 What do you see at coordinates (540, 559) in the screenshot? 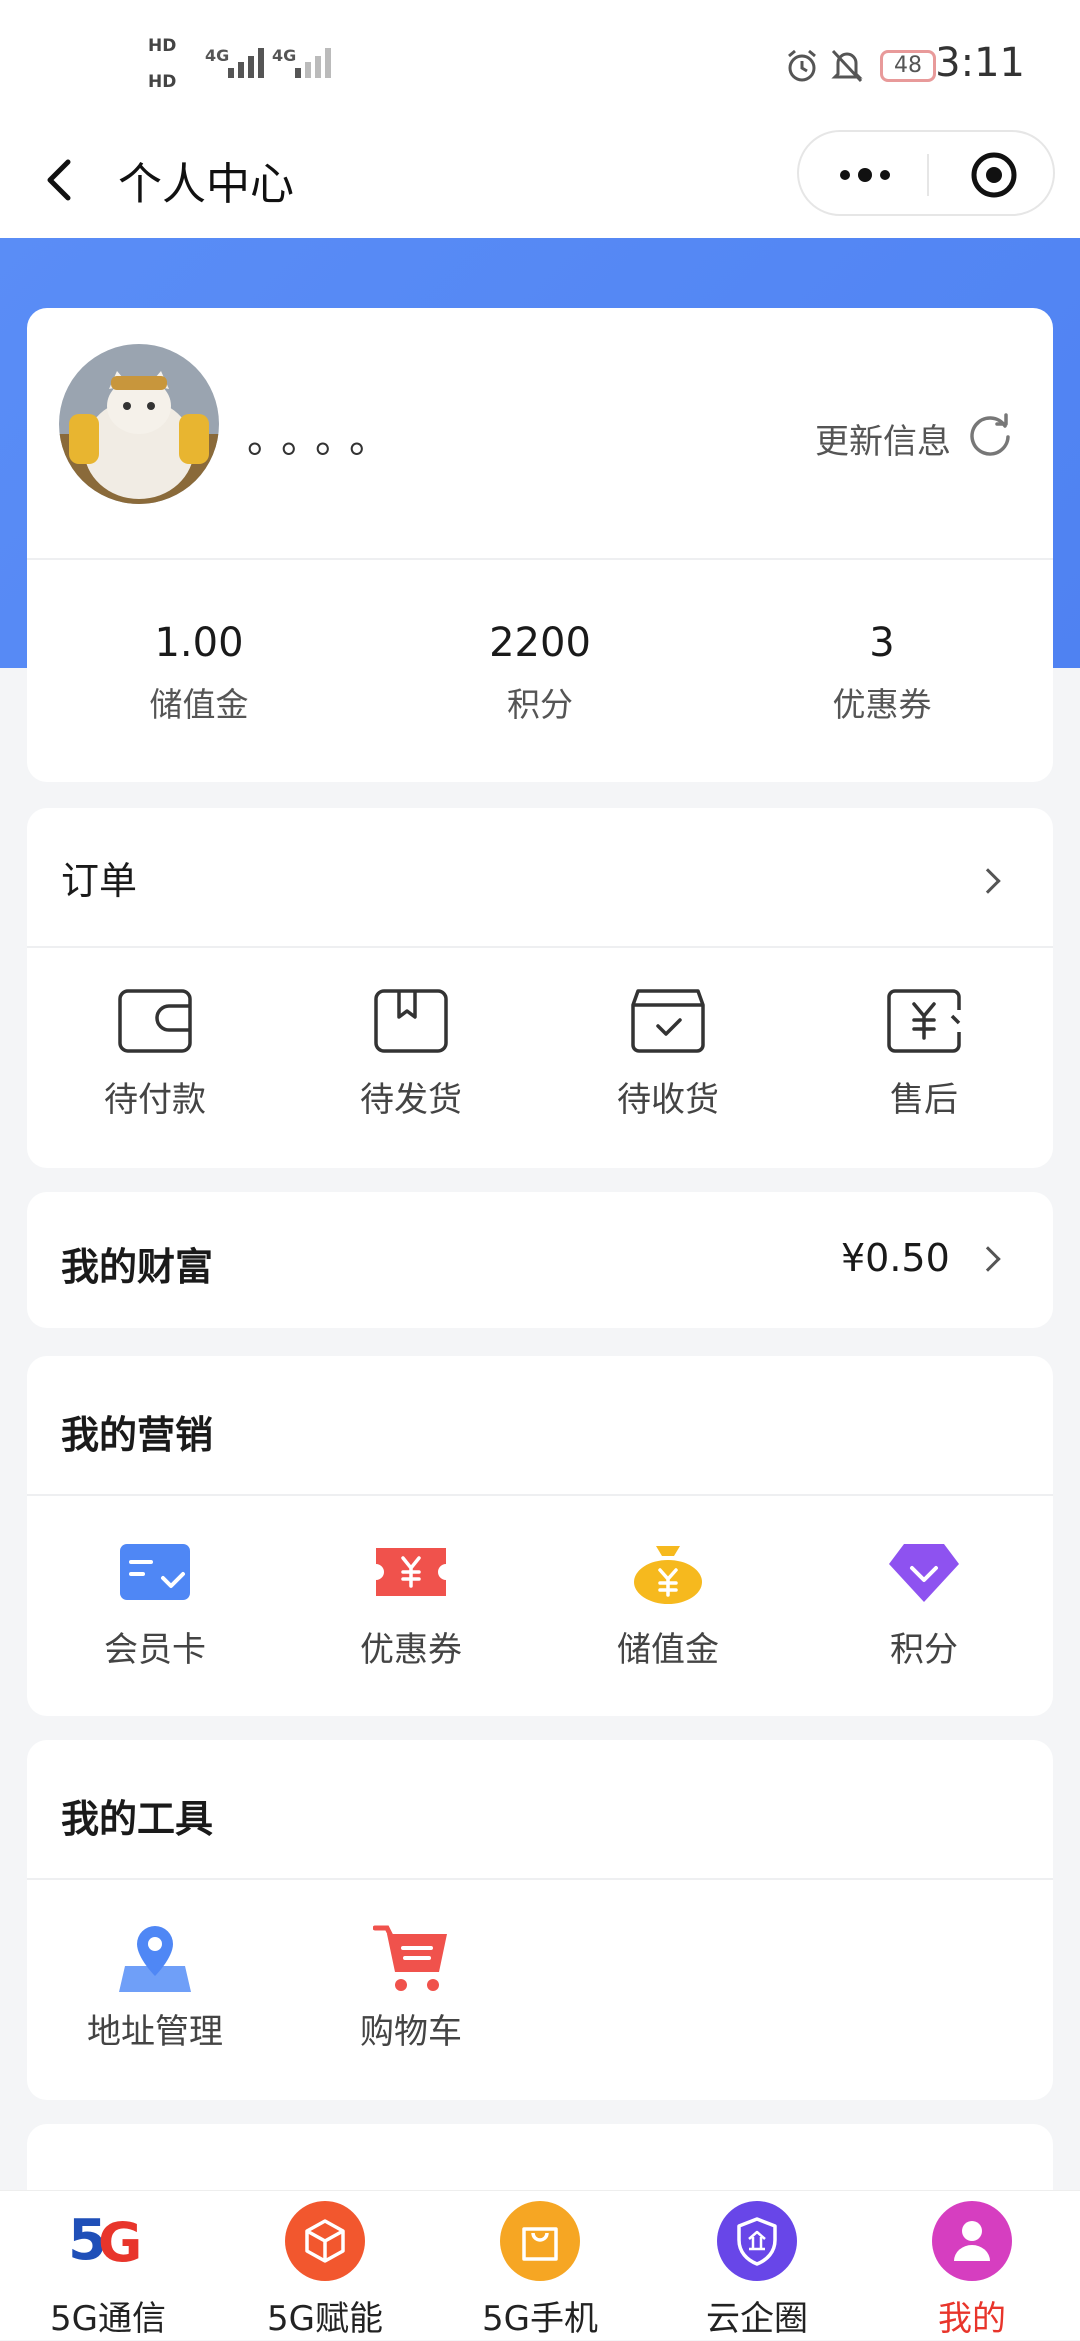
I see `profile-divider` at bounding box center [540, 559].